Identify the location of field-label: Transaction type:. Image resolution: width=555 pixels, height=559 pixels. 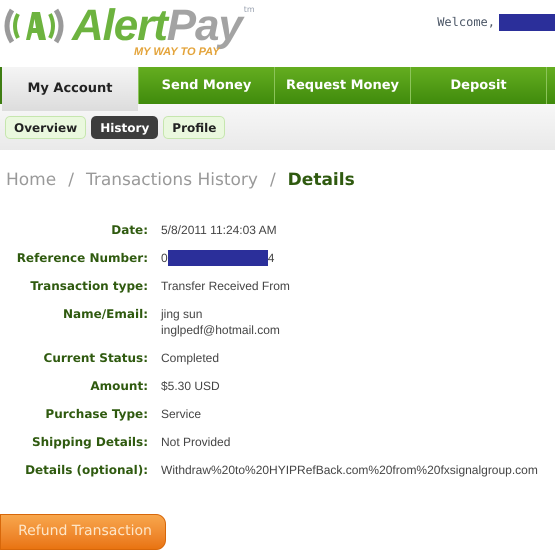
(88, 286).